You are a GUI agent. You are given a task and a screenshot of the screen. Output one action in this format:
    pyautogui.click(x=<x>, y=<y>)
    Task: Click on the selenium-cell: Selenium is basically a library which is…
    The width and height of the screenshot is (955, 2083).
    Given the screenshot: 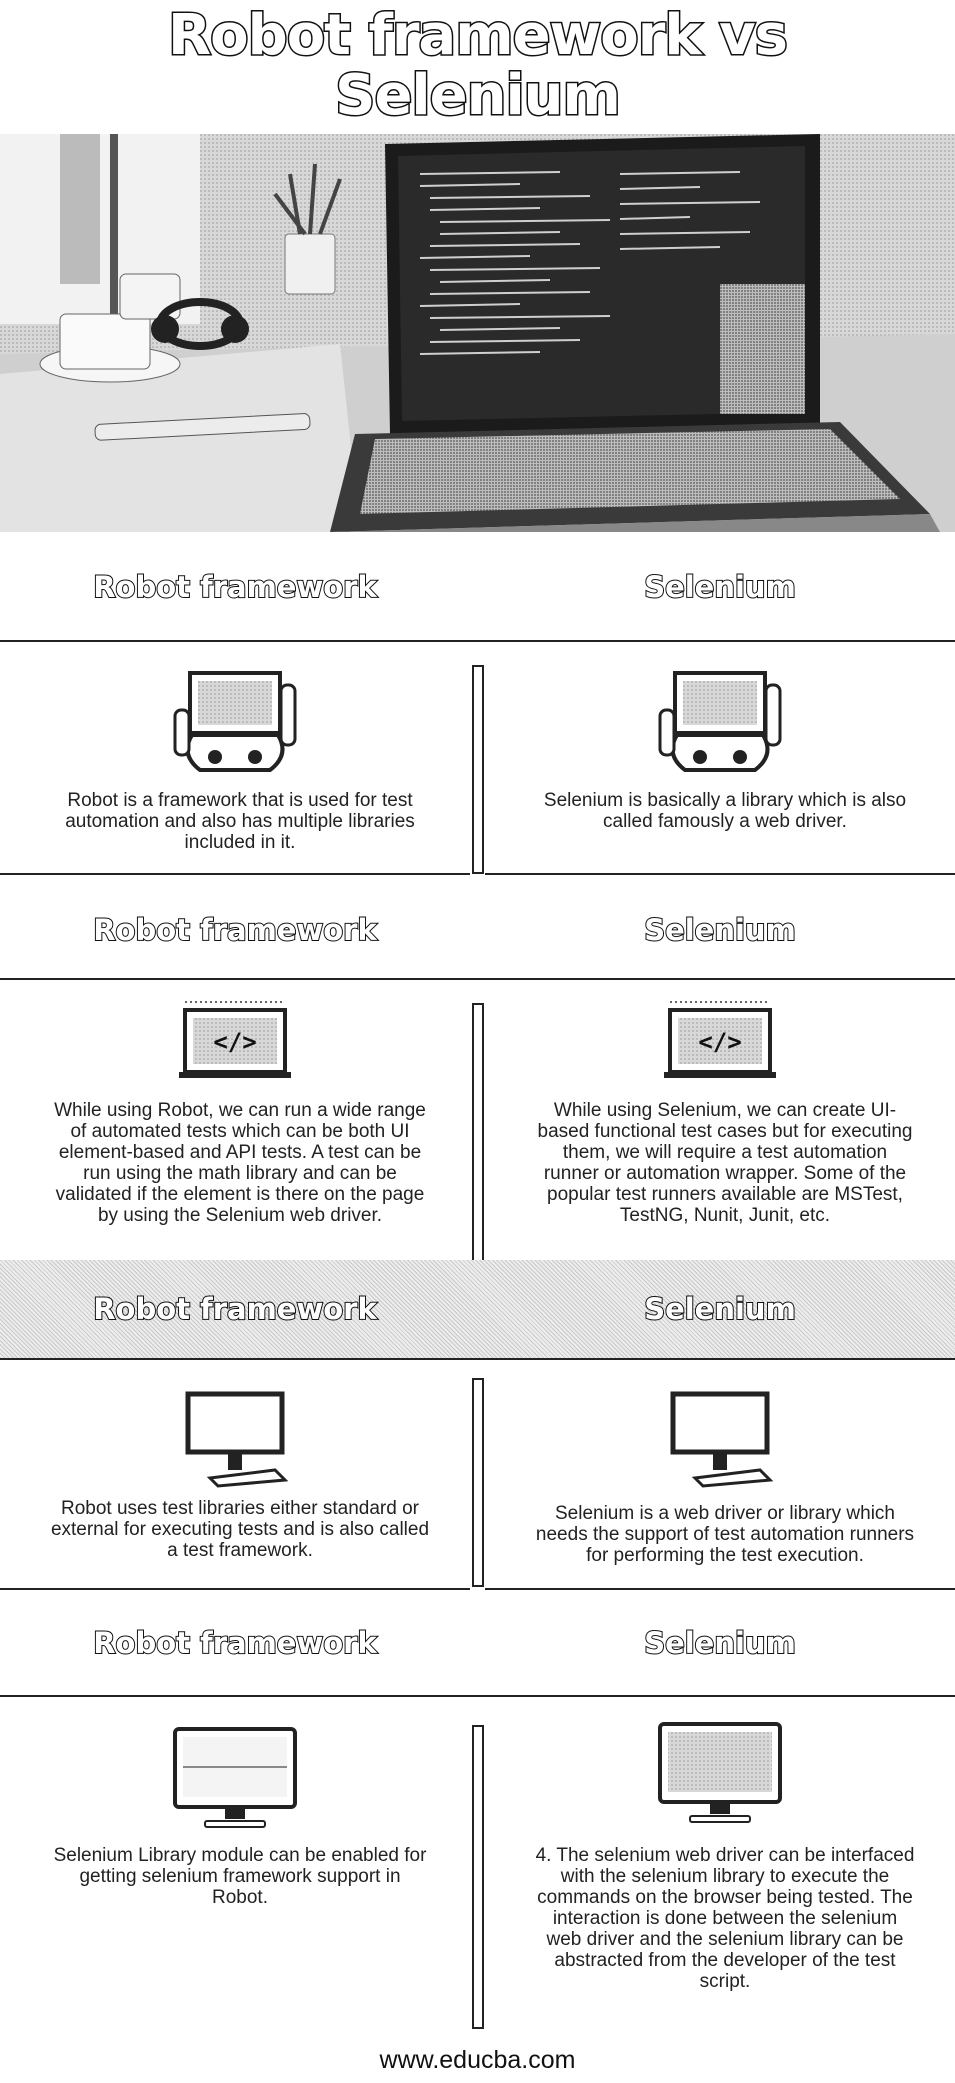 What is the action you would take?
    pyautogui.click(x=720, y=757)
    